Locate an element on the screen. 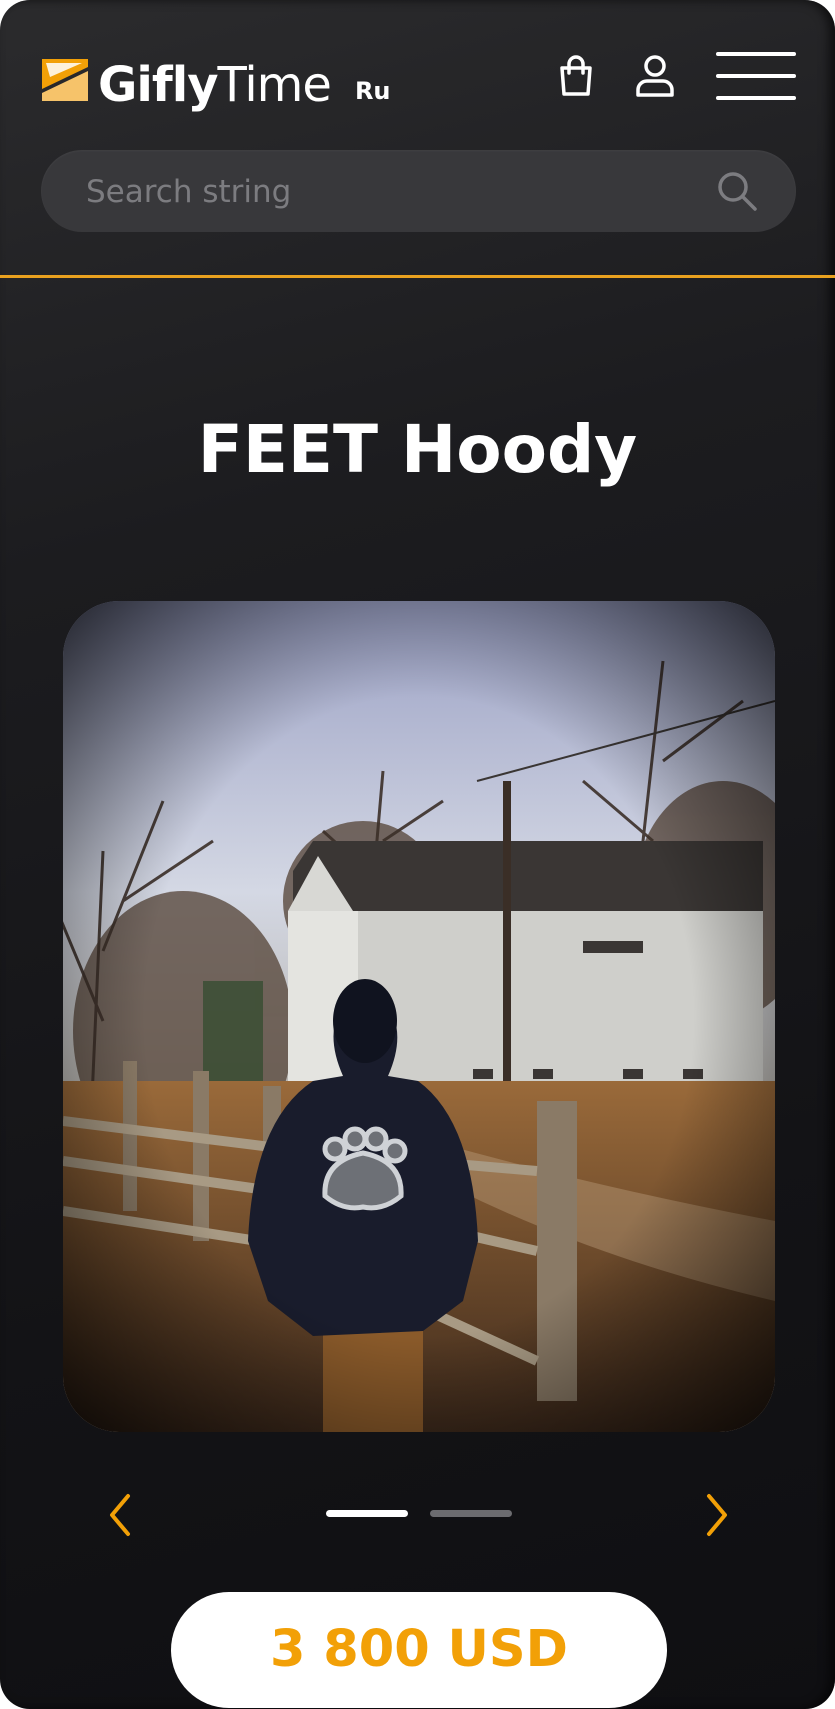  hamburger-menu-icon is located at coordinates (756, 76).